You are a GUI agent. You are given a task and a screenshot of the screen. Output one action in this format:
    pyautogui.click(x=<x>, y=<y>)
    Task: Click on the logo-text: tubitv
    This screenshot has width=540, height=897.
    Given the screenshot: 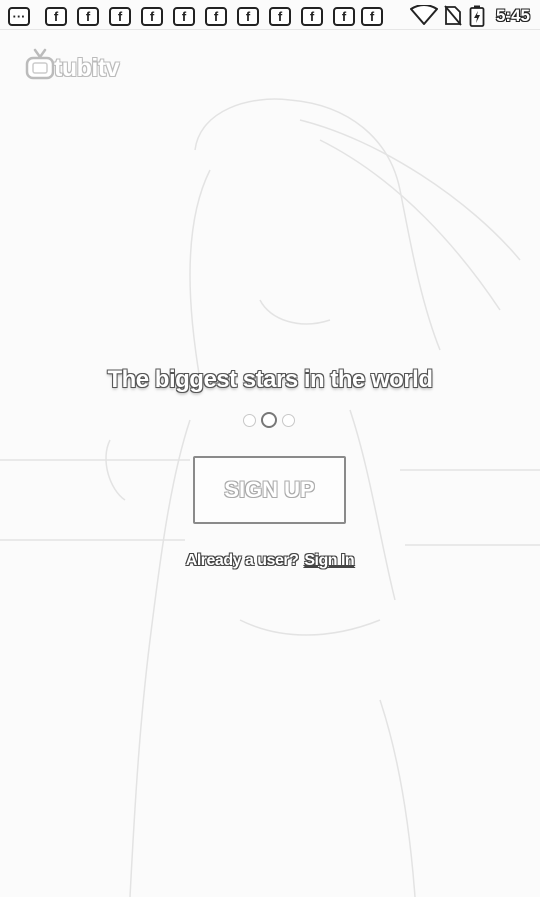 What is the action you would take?
    pyautogui.click(x=87, y=68)
    